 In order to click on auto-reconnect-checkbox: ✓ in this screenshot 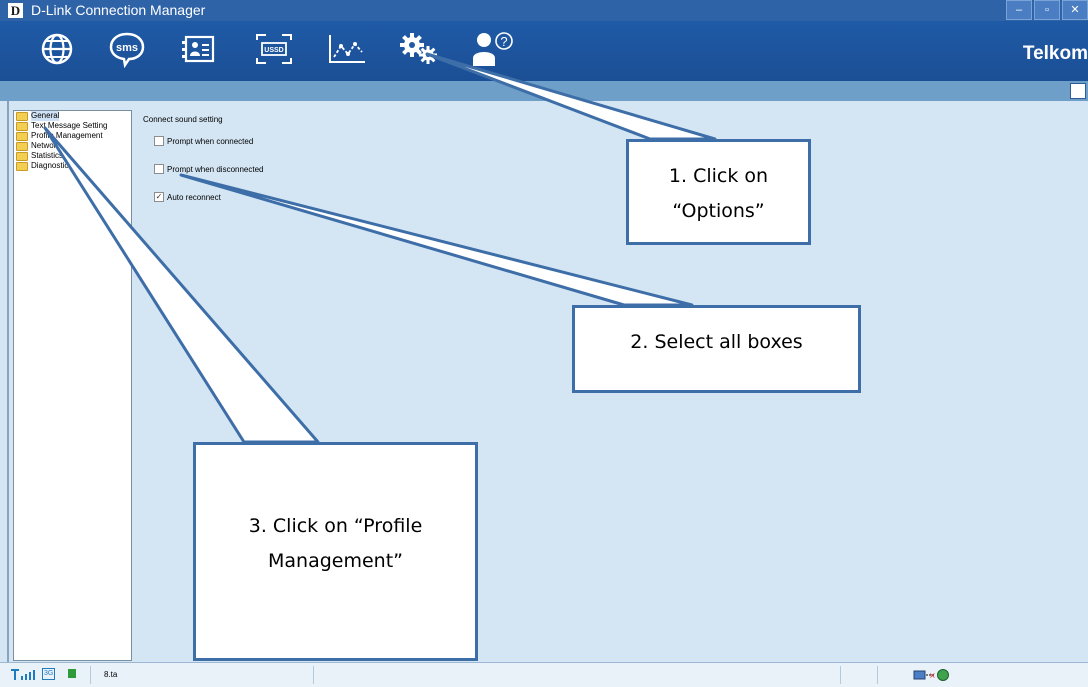, I will do `click(159, 197)`.